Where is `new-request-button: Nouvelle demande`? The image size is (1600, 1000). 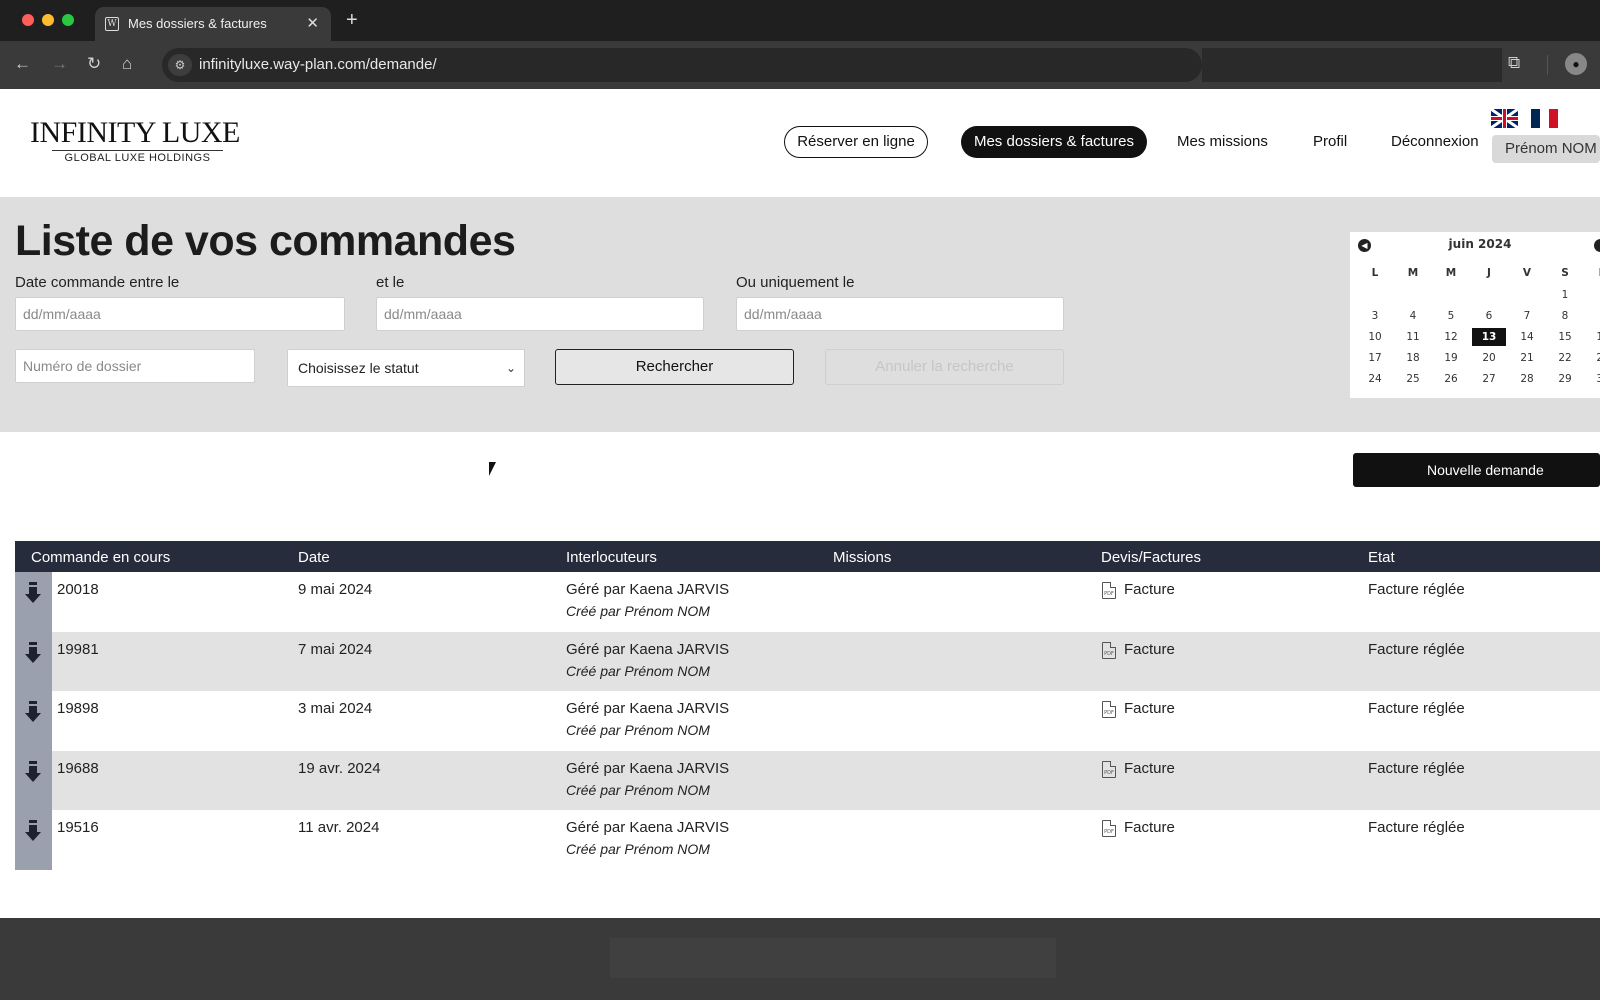 new-request-button: Nouvelle demande is located at coordinates (1476, 470).